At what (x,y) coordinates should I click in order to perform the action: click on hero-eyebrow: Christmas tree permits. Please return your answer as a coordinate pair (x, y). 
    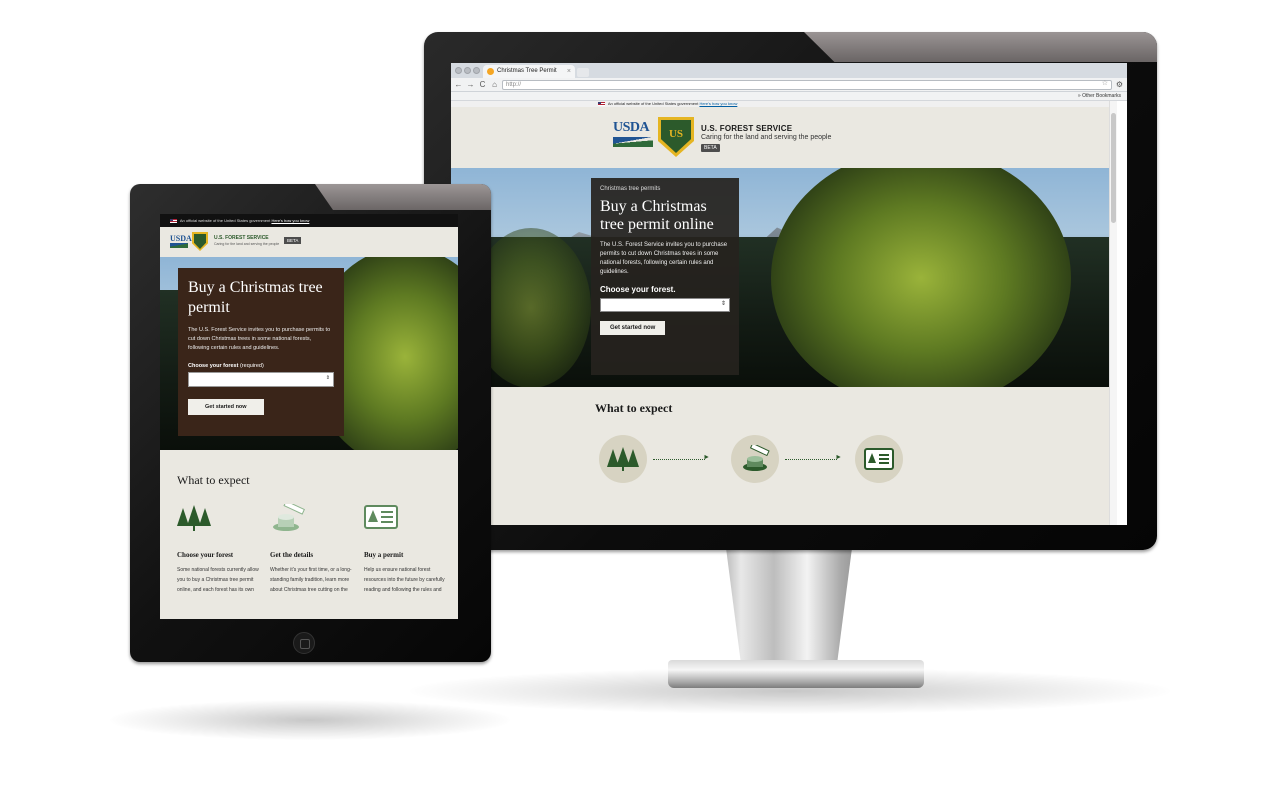
    Looking at the image, I should click on (630, 189).